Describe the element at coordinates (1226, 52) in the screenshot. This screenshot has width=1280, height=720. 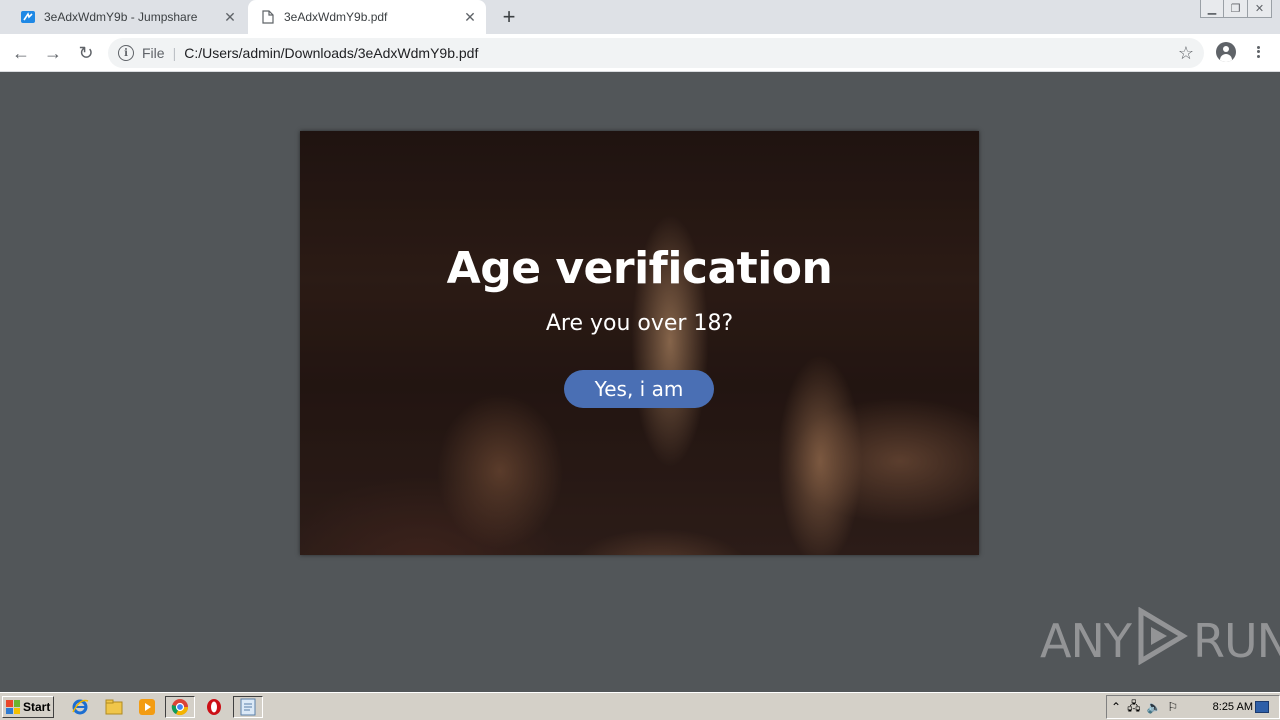
I see `profile-avatar-icon` at that location.